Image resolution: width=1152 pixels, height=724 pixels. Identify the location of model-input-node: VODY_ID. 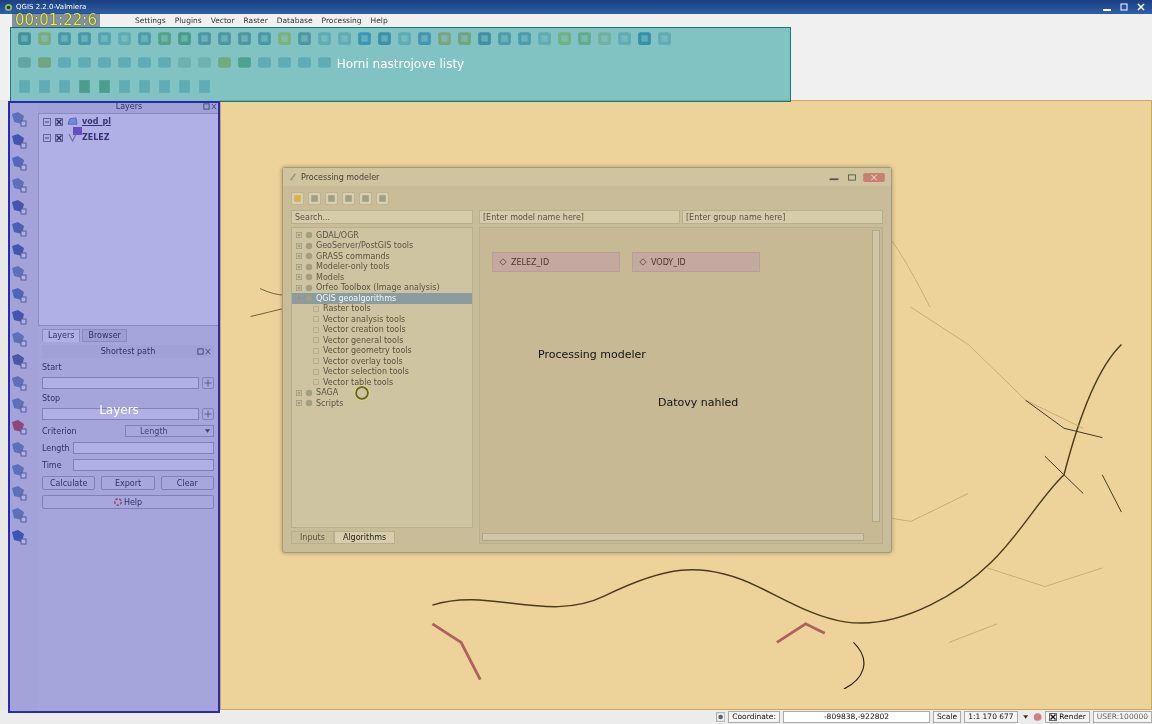
(696, 262).